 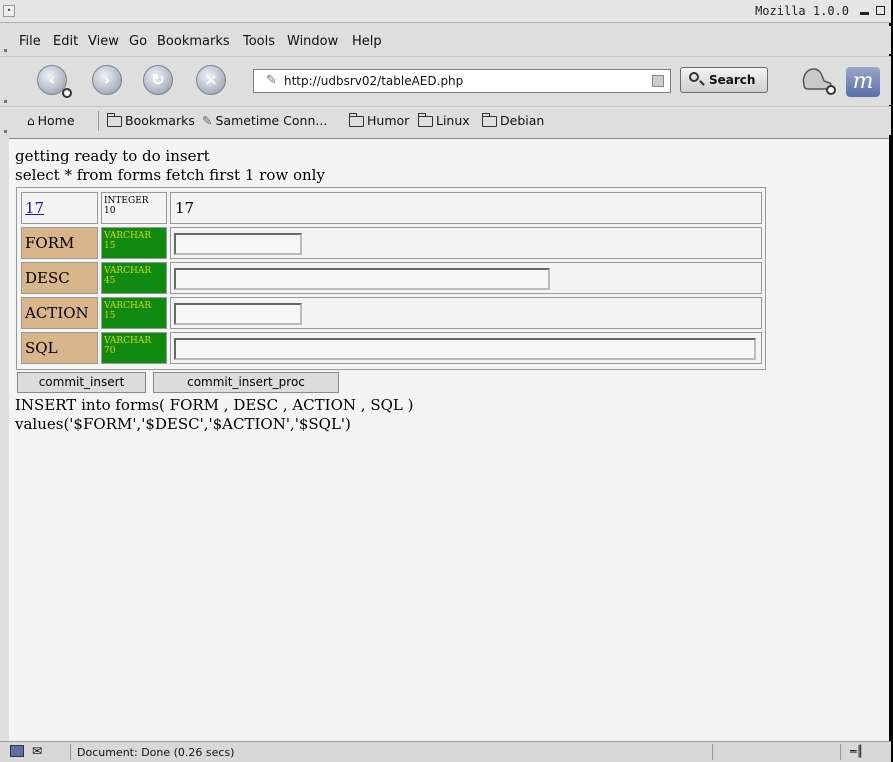 I want to click on reload-button: ↻, so click(x=158, y=80).